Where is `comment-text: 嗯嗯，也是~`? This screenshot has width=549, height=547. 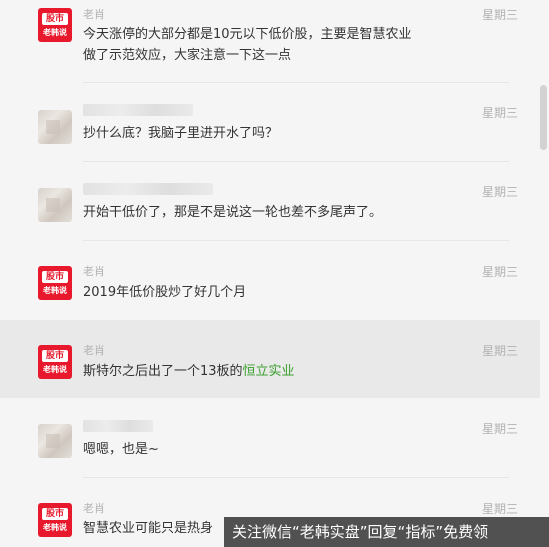
comment-text: 嗯嗯，也是~ is located at coordinates (121, 449).